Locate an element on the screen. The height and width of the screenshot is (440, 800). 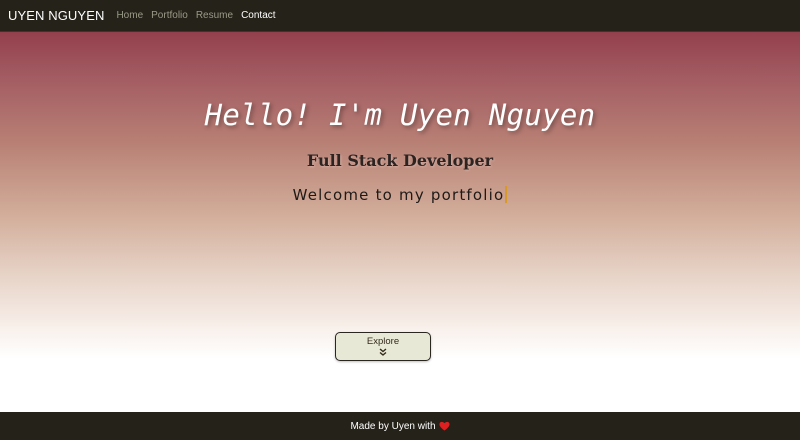
explore-button: Explore is located at coordinates (383, 346).